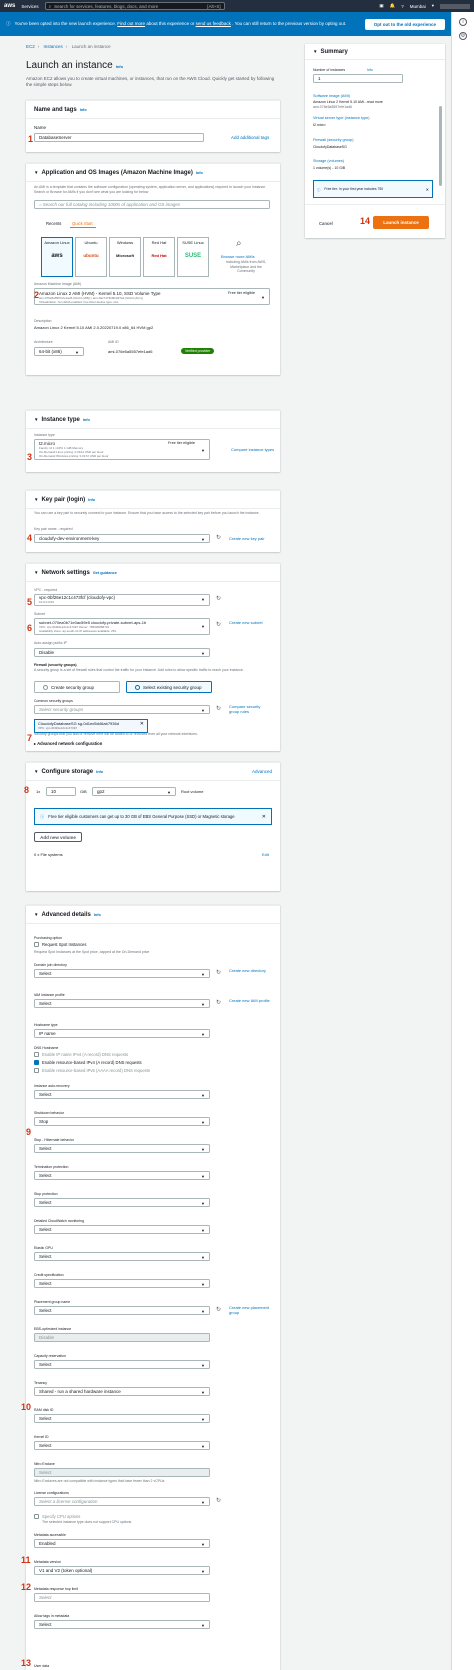 The width and height of the screenshot is (474, 1670). Describe the element at coordinates (29, 6) in the screenshot. I see `services-menu: Services` at that location.